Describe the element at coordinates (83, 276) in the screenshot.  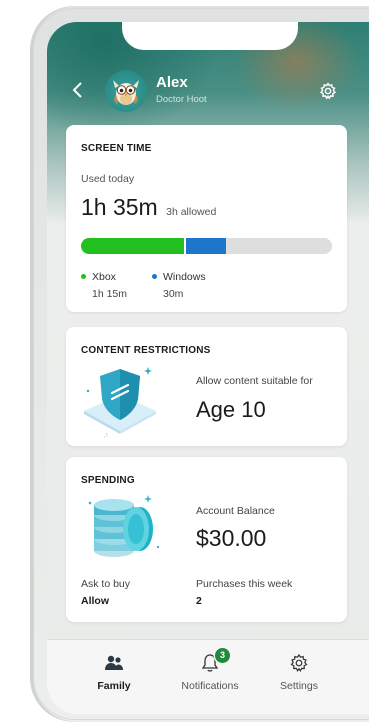
I see `xbox-dot-icon` at that location.